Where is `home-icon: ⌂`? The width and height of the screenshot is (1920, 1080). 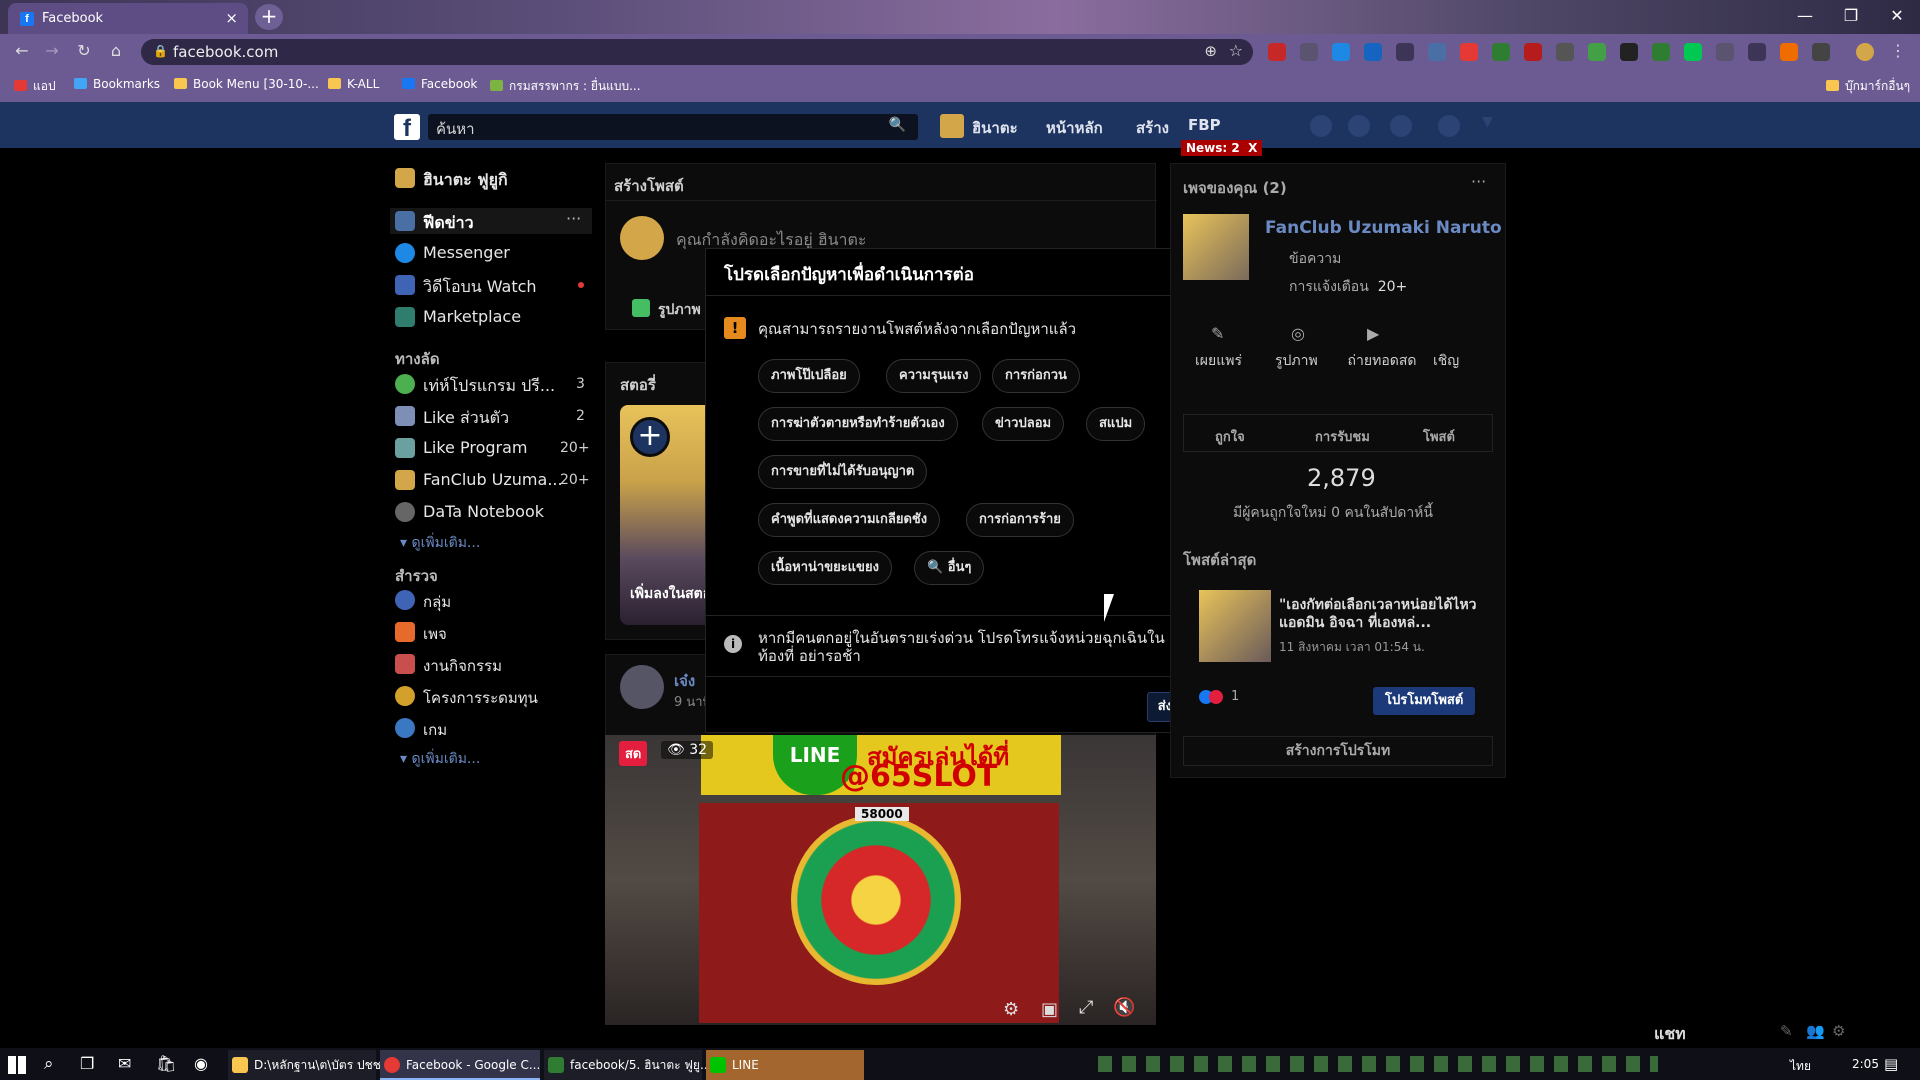 home-icon: ⌂ is located at coordinates (116, 51).